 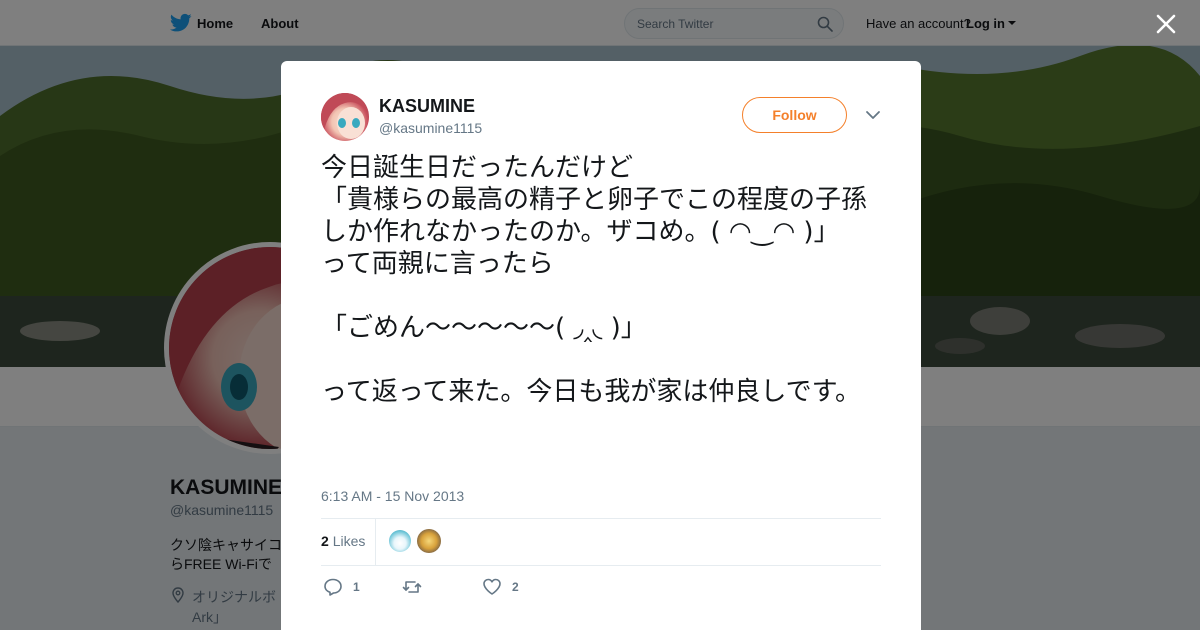 I want to click on retweet-icon, so click(x=412, y=587).